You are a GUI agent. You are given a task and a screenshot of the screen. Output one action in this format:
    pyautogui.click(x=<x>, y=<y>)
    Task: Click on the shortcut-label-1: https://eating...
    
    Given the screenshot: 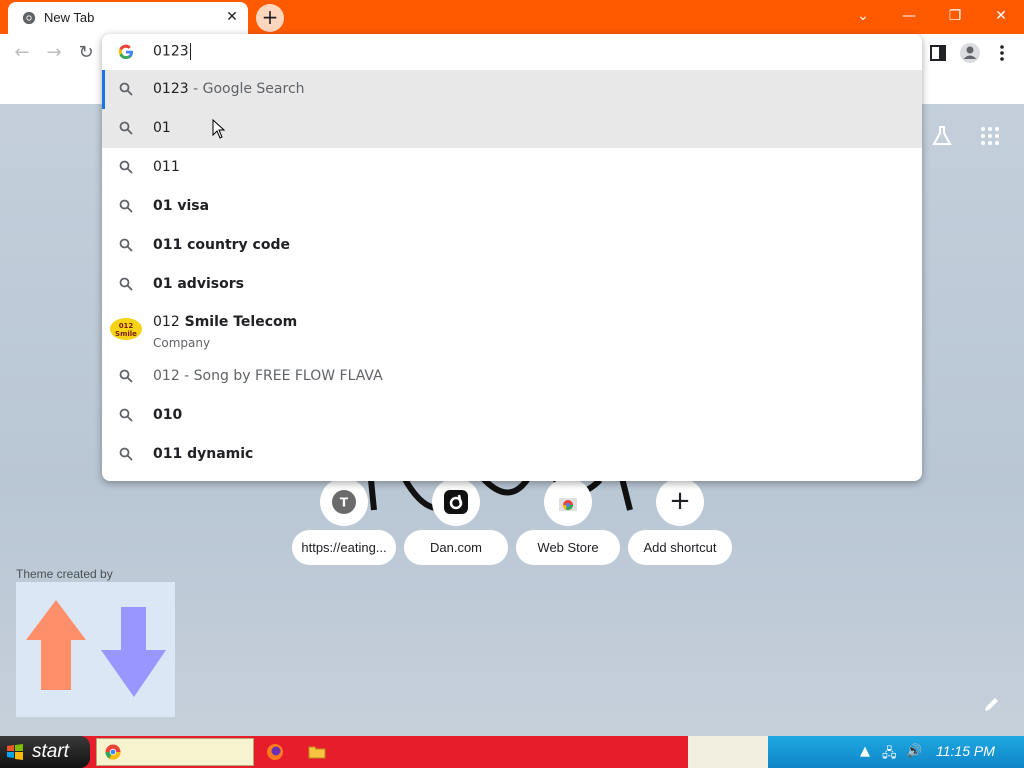 What is the action you would take?
    pyautogui.click(x=344, y=547)
    